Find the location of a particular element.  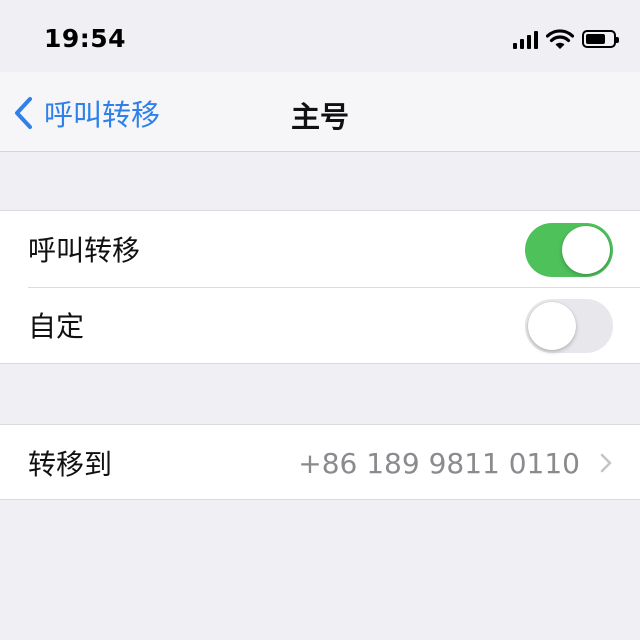

status-bar: 19:54 is located at coordinates (320, 36).